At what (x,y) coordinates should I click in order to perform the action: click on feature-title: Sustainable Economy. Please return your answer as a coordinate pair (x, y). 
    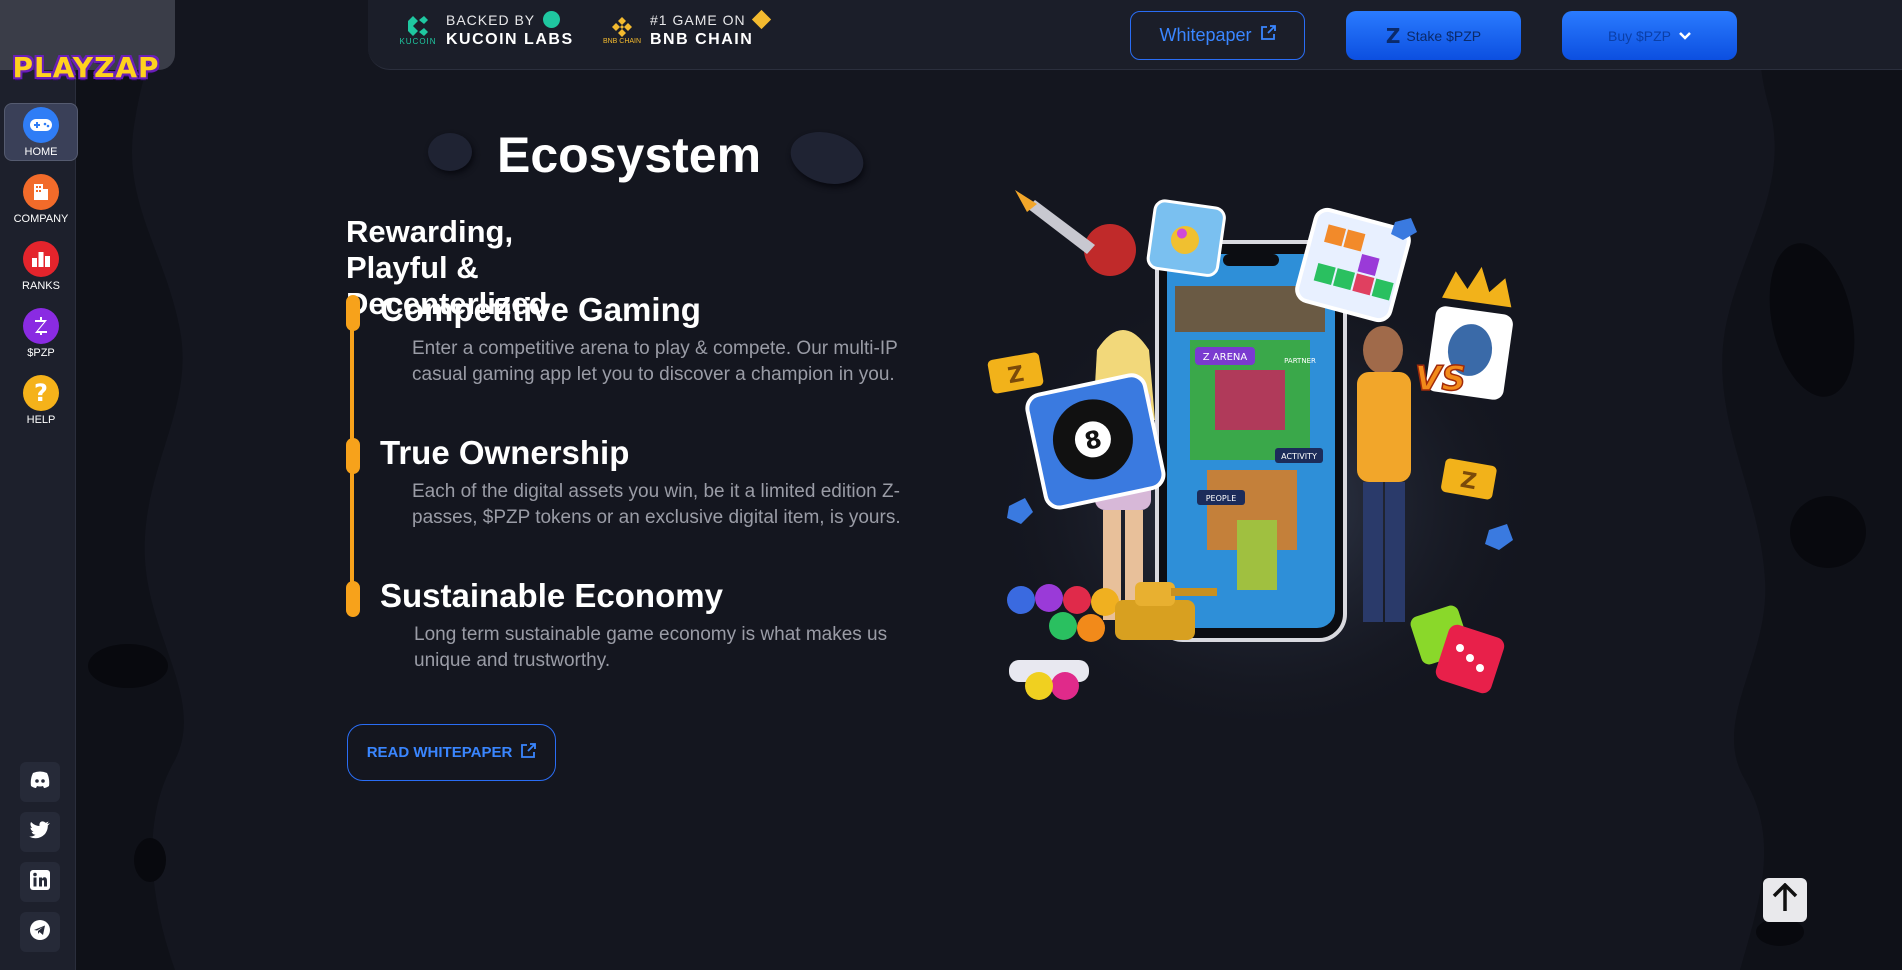
    Looking at the image, I should click on (551, 595).